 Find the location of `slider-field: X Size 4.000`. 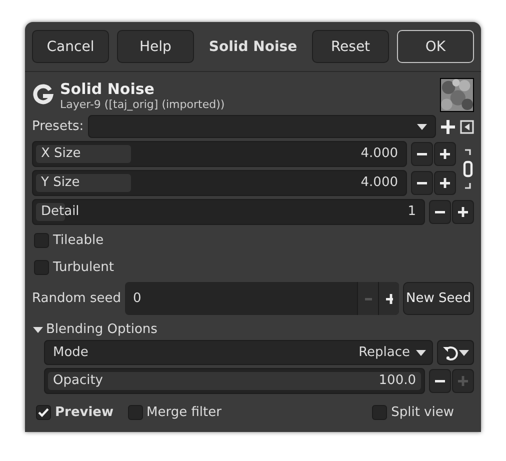

slider-field: X Size 4.000 is located at coordinates (219, 154).